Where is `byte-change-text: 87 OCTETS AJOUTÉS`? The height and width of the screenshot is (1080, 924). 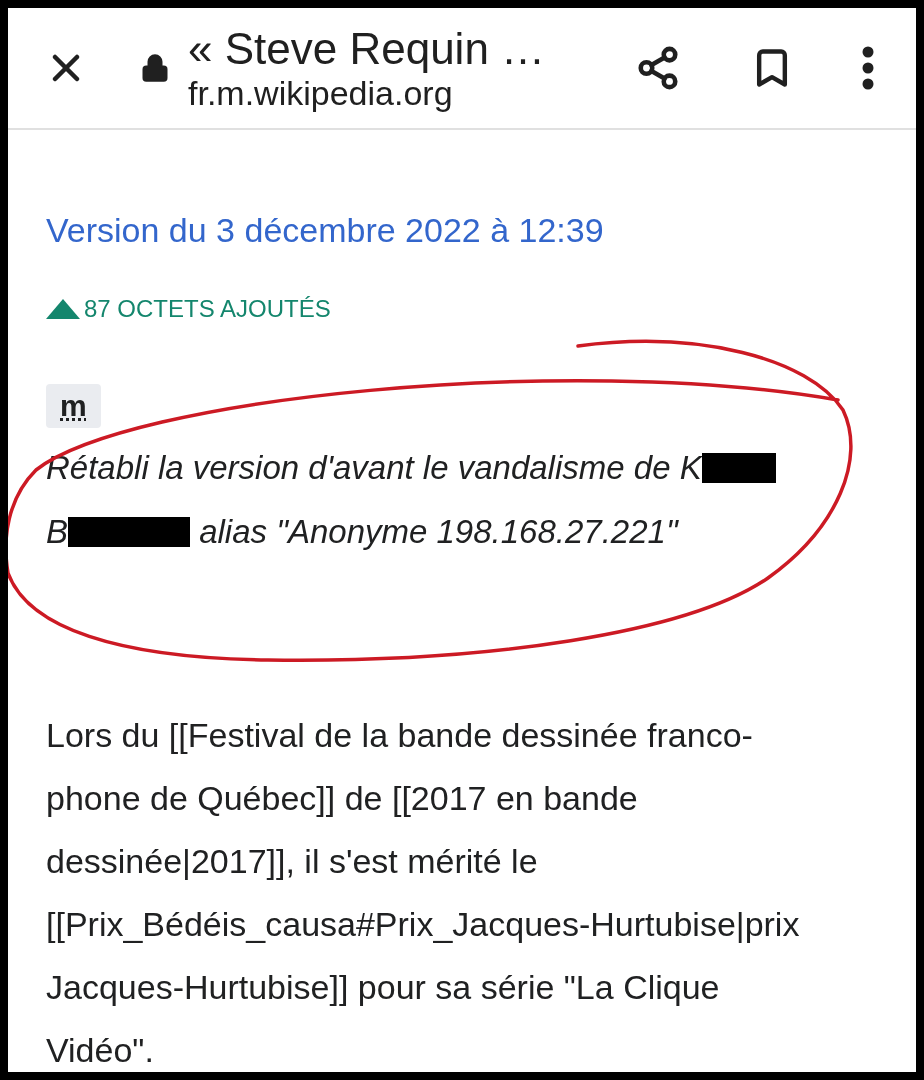 byte-change-text: 87 OCTETS AJOUTÉS is located at coordinates (207, 309).